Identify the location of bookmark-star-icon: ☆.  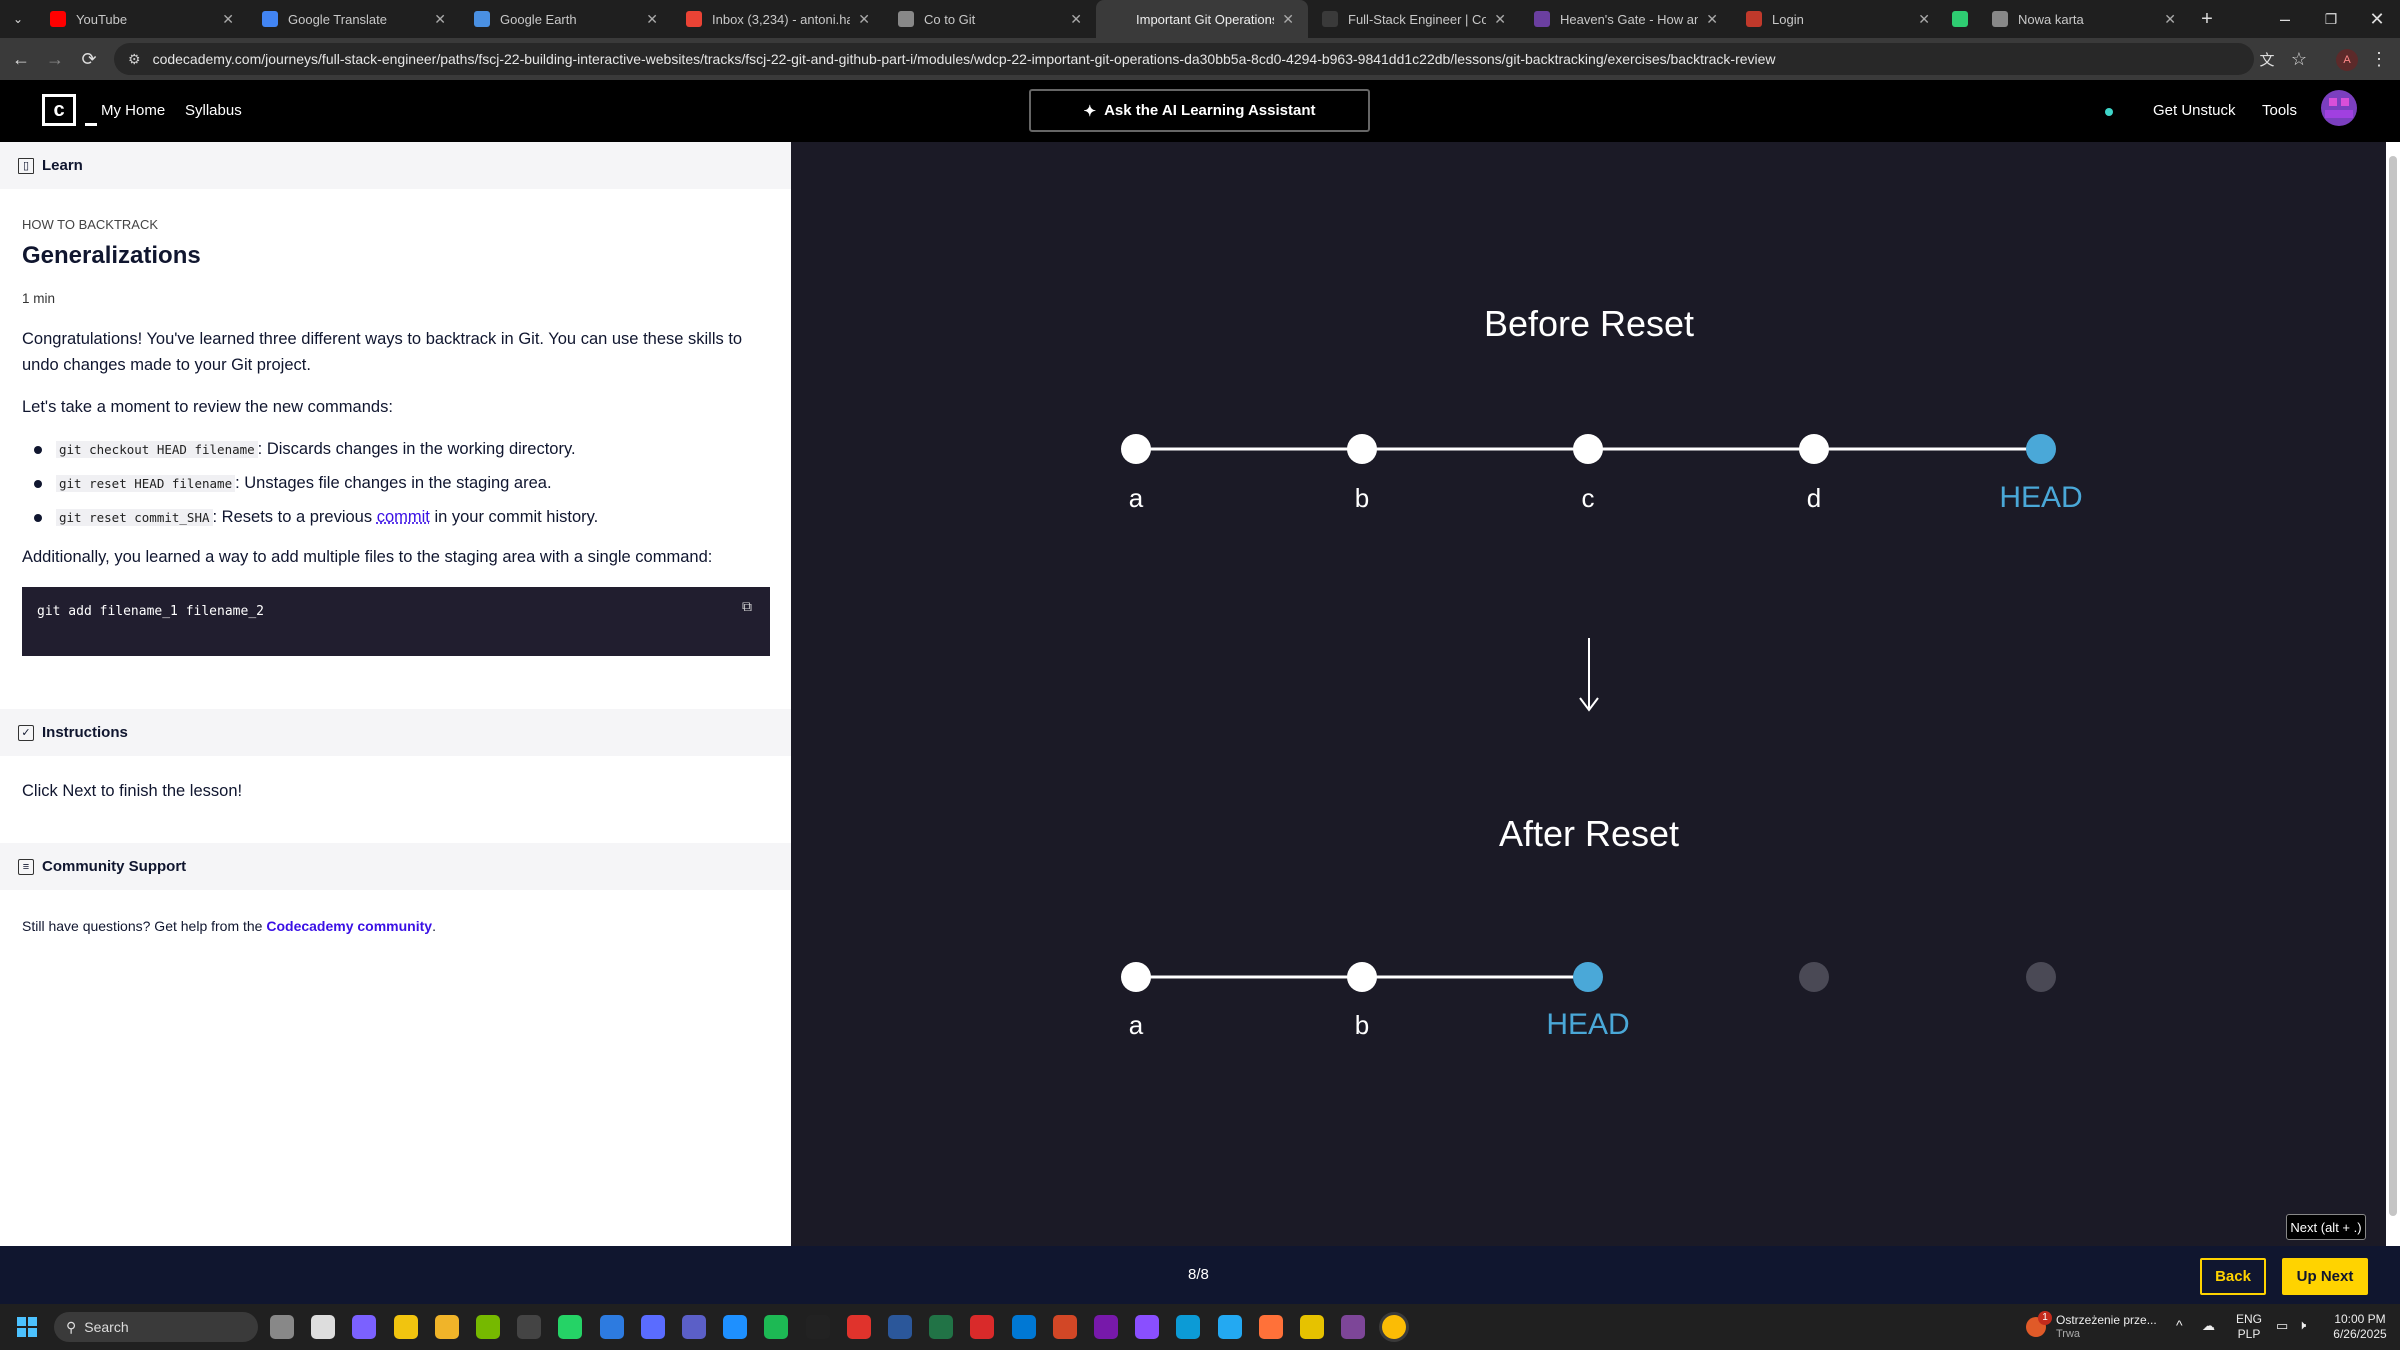
(2299, 59).